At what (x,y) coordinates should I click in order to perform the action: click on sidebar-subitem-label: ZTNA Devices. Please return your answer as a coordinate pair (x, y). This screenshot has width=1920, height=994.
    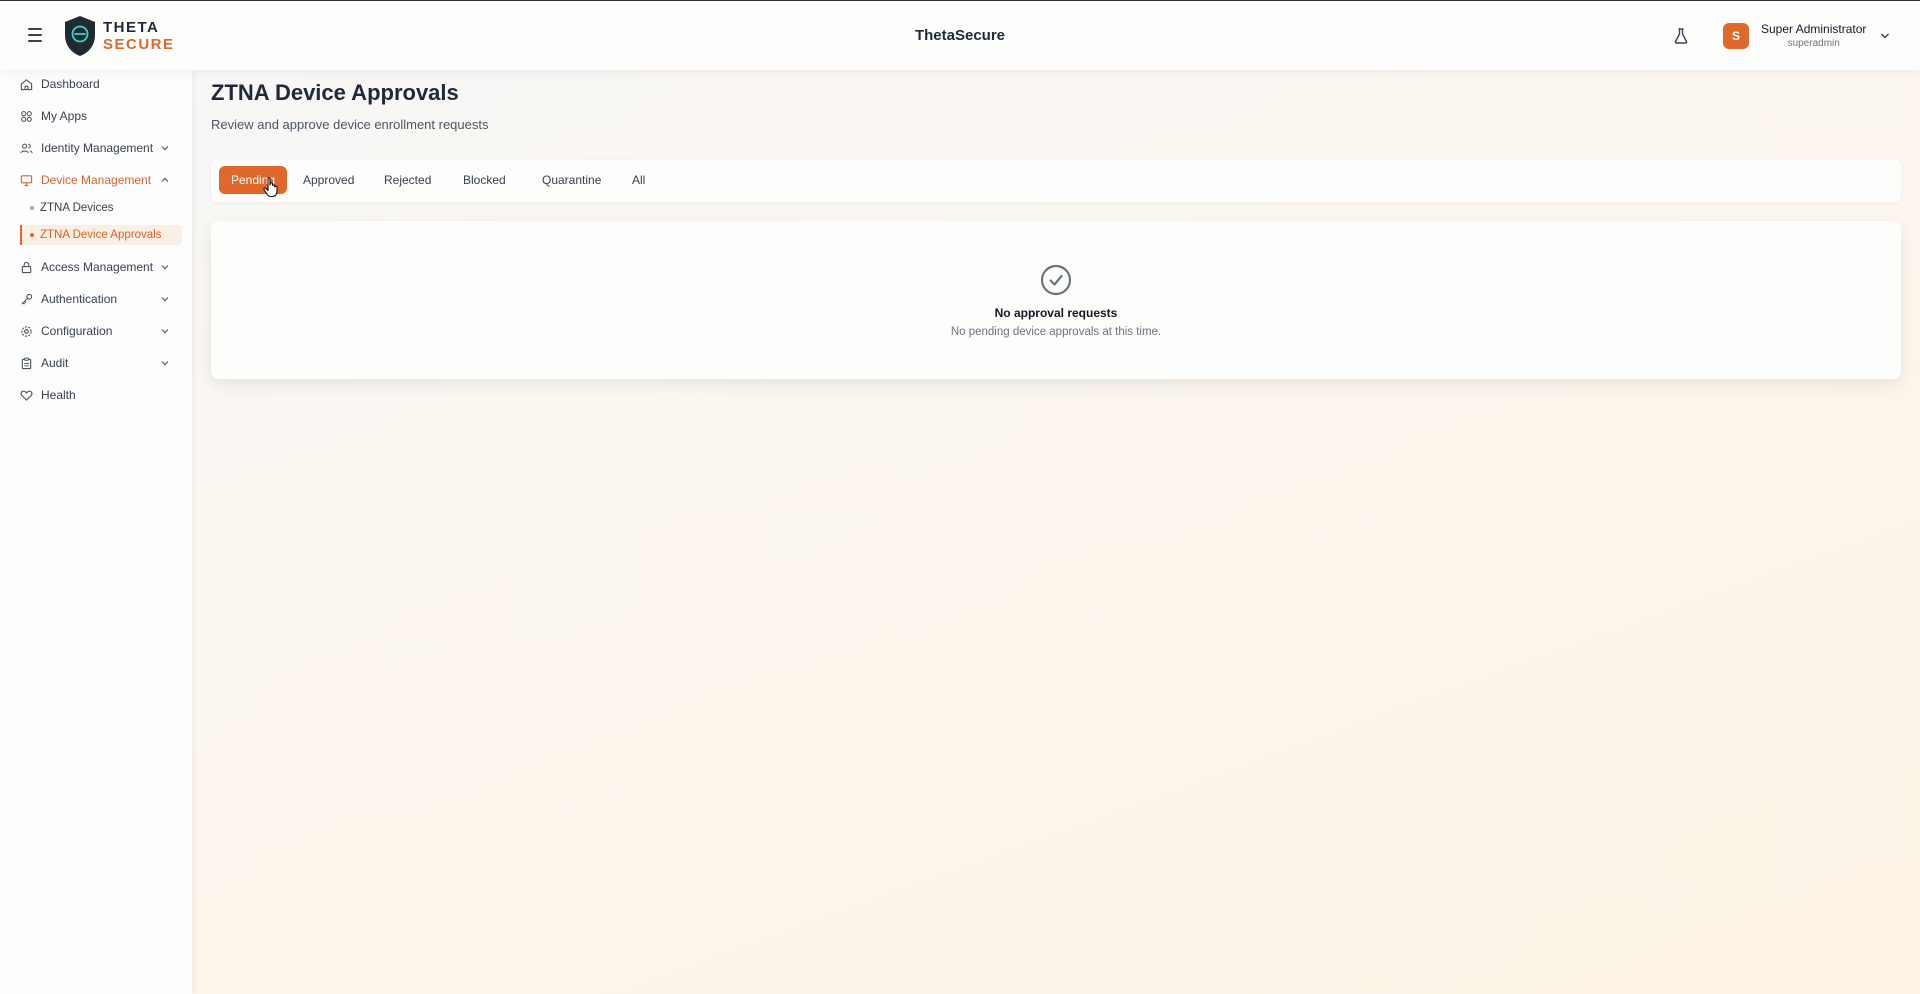
    Looking at the image, I should click on (77, 208).